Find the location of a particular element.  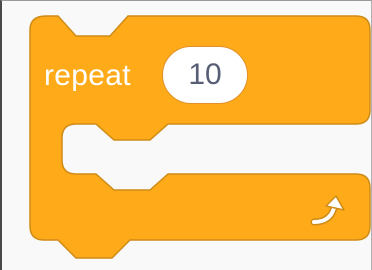

loop-arrow-icon is located at coordinates (327, 210).